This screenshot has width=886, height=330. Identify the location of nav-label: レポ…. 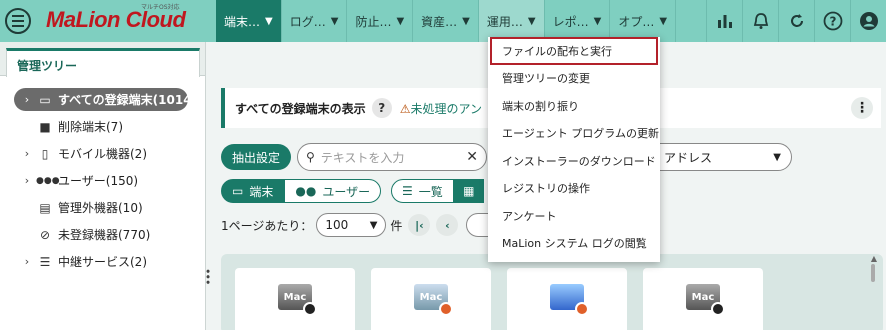
(570, 21).